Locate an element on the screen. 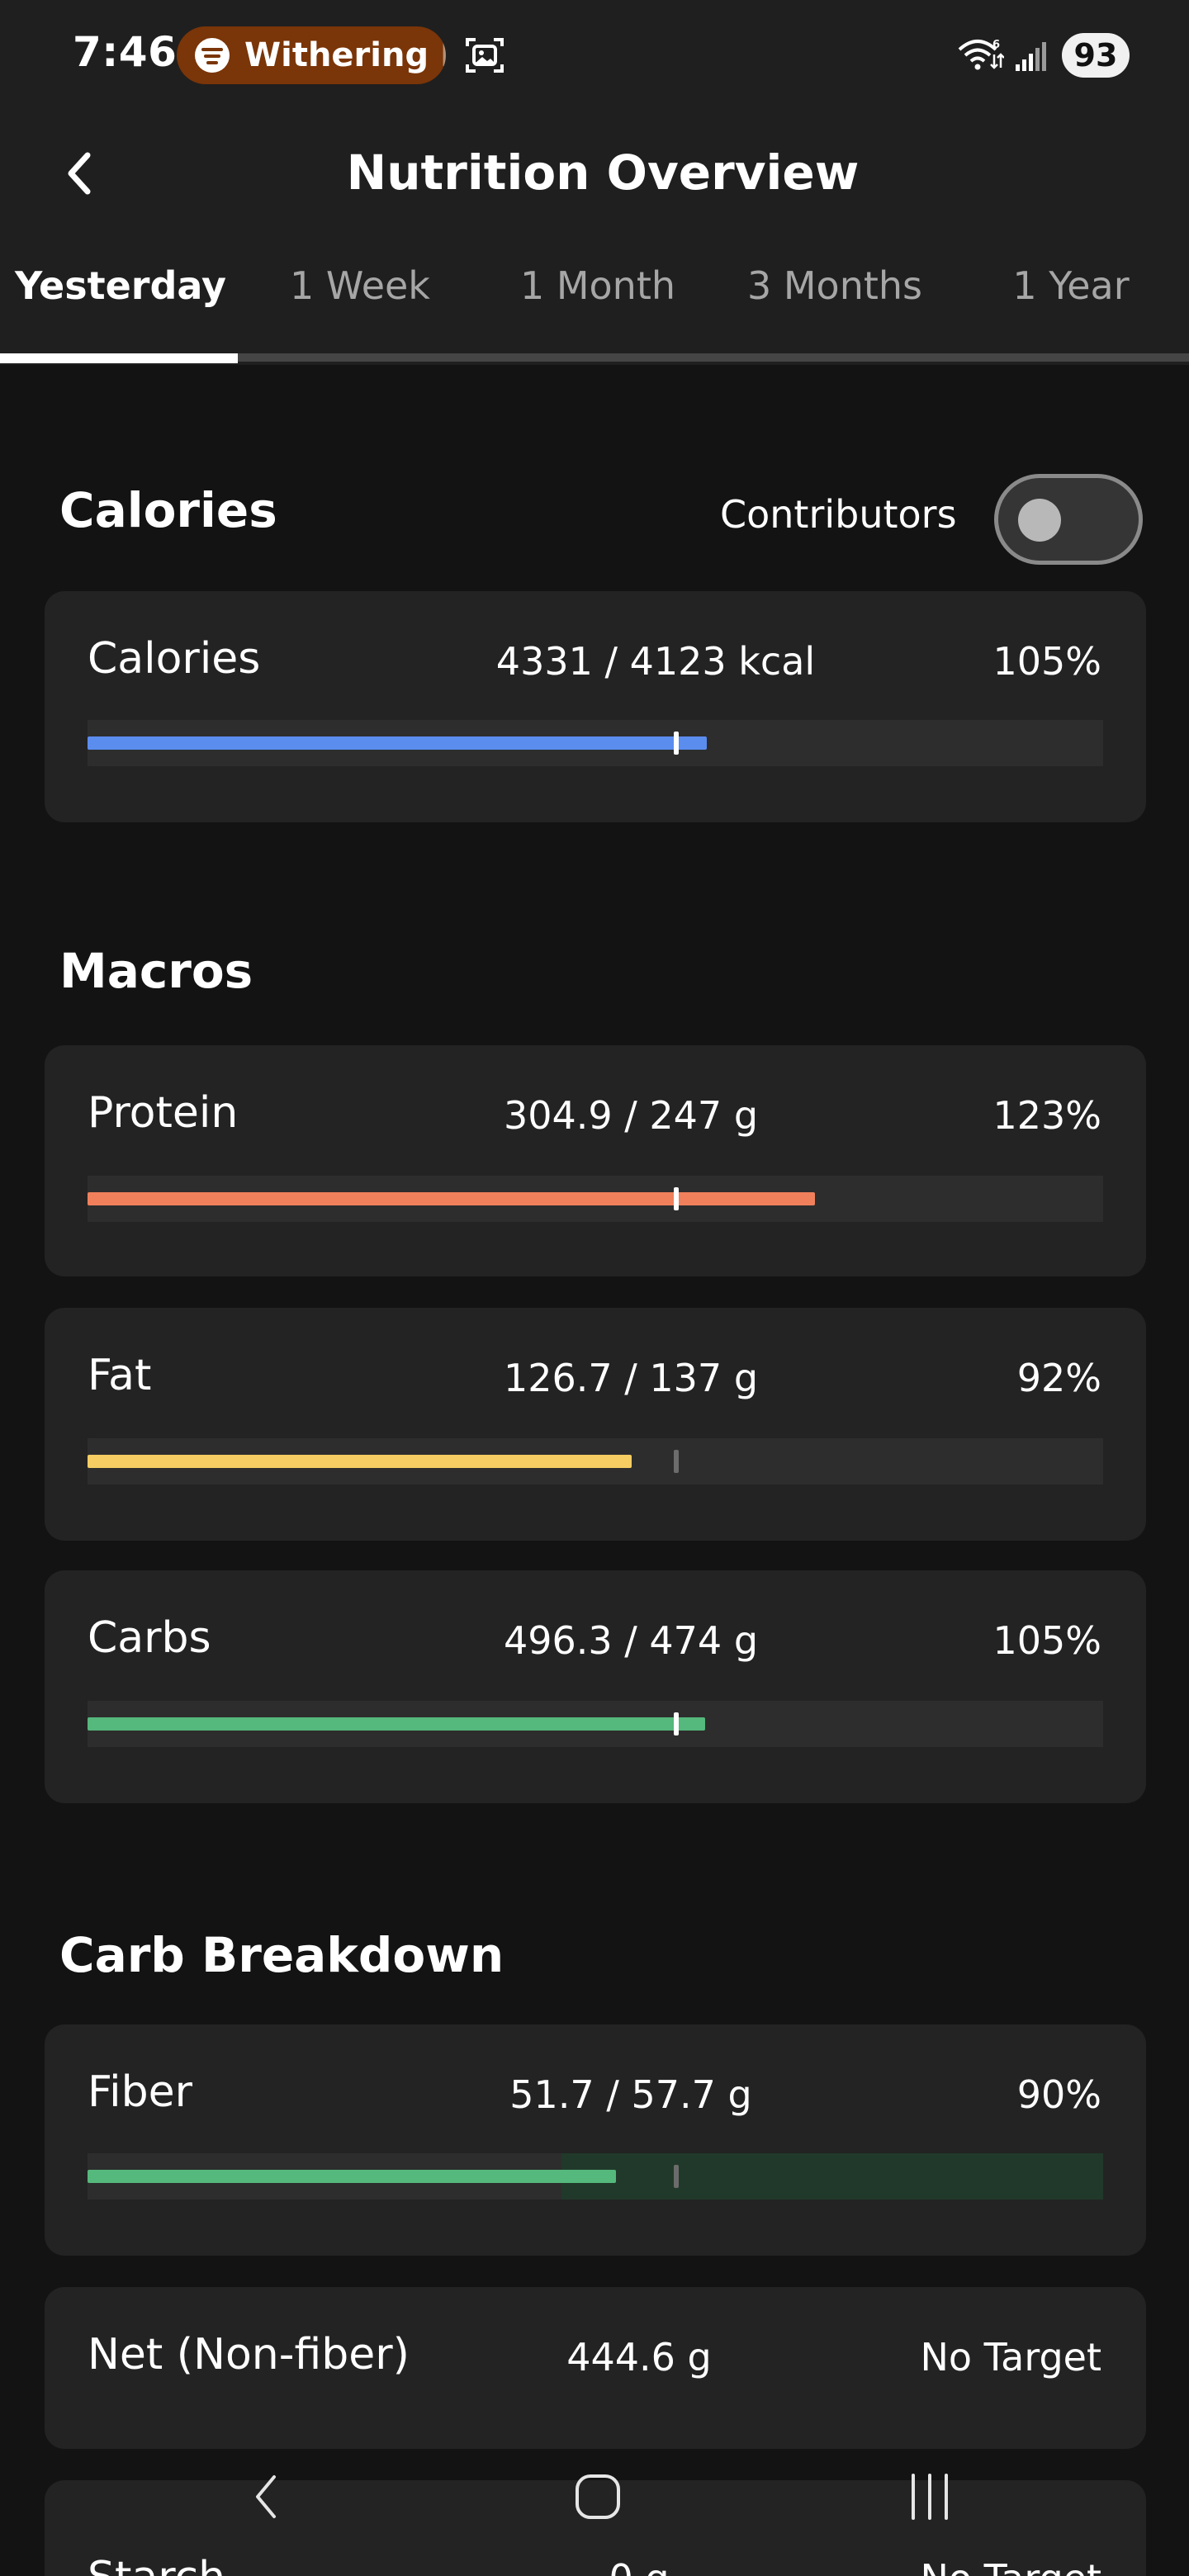 This screenshot has width=1189, height=2576. home-nav-icon is located at coordinates (598, 2496).